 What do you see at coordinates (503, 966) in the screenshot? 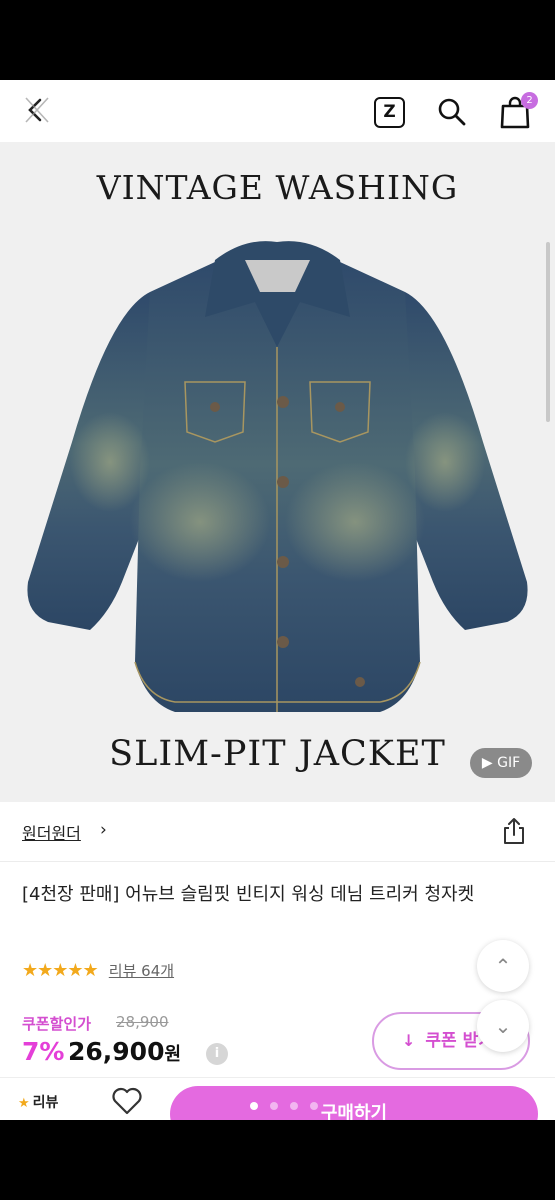
I see `scroll-up-button: ⌃` at bounding box center [503, 966].